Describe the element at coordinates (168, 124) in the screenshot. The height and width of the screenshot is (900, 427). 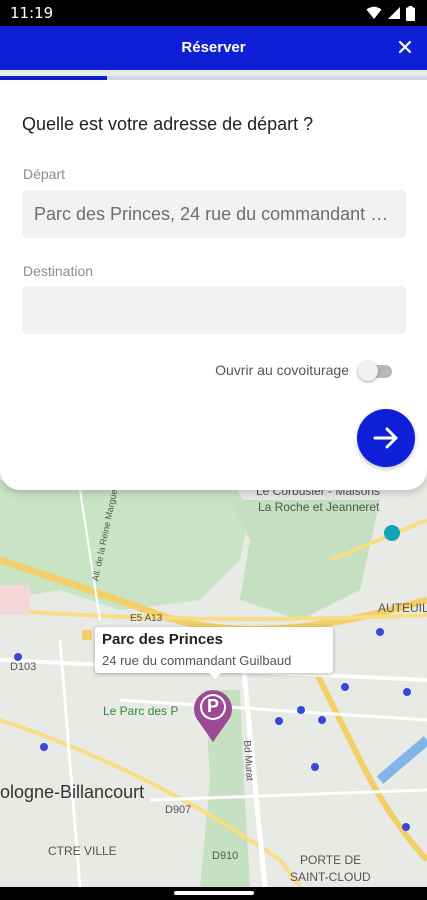
I see `question-heading: Quelle est votre adresse de départ ?` at that location.